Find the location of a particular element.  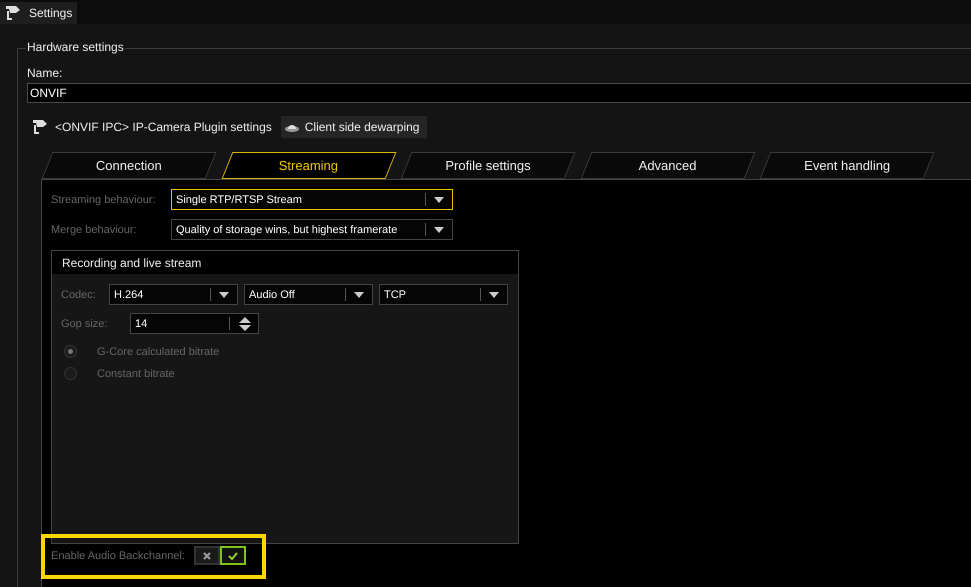

field-label: Enable Audio Backchannel: is located at coordinates (118, 556).